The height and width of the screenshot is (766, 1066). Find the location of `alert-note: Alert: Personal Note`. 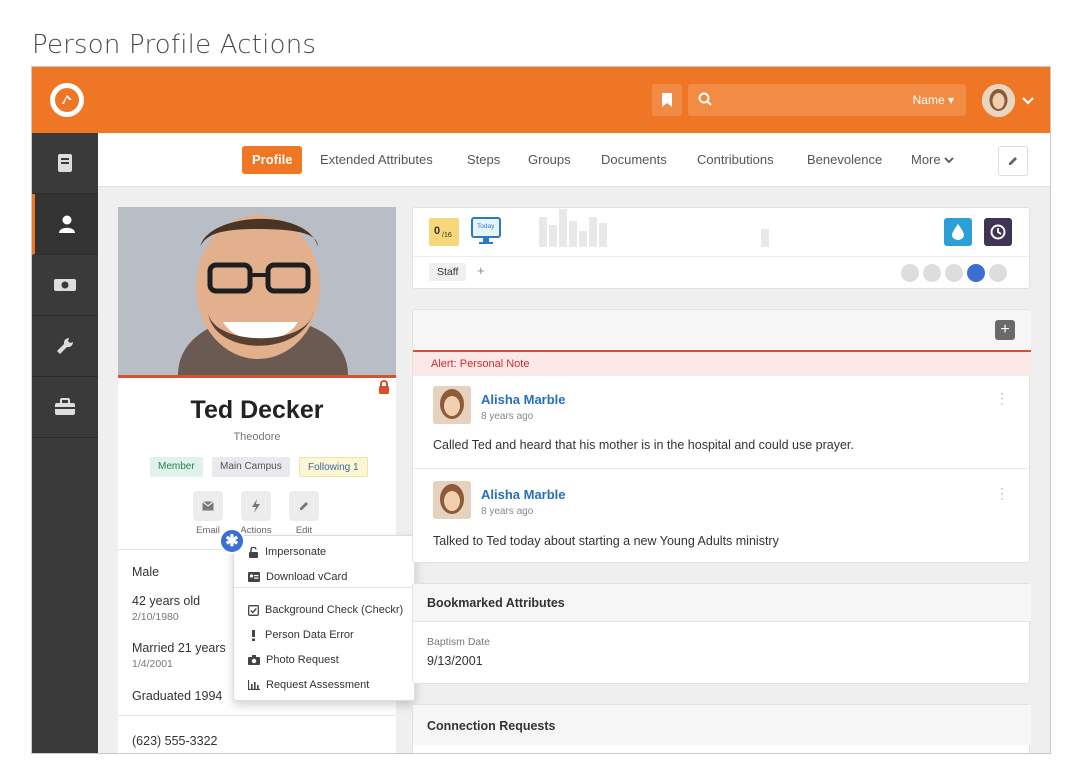

alert-note: Alert: Personal Note is located at coordinates (722, 364).